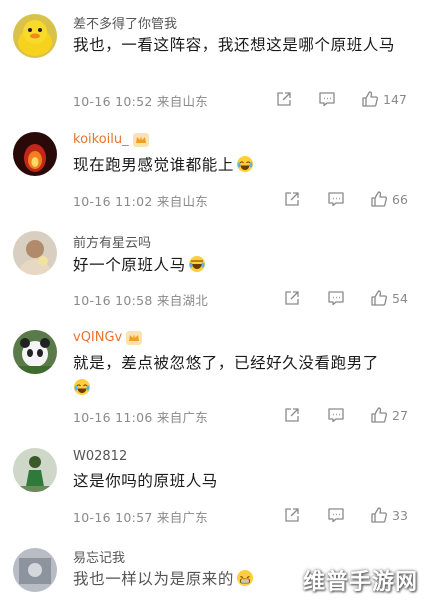  I want to click on watermark: 维普手游网, so click(360, 582).